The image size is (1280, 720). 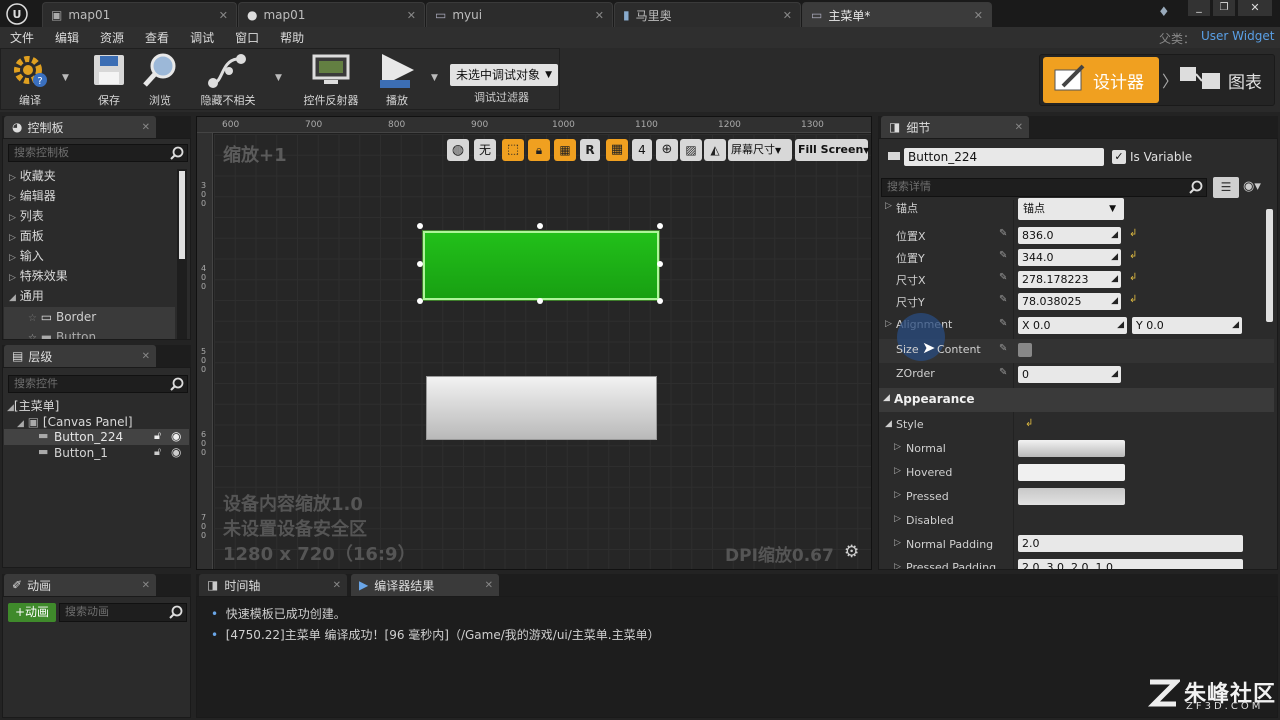 I want to click on menu-edit: 编辑, so click(x=67, y=37).